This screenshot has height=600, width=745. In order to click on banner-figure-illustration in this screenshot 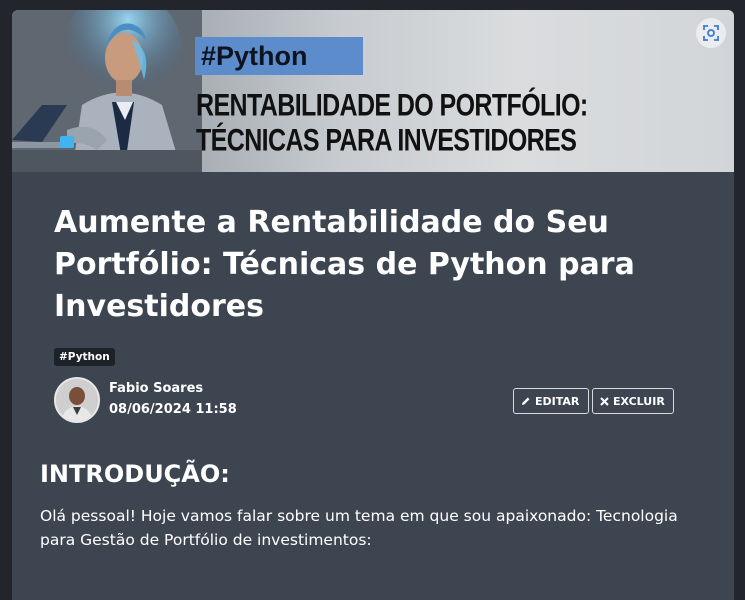, I will do `click(107, 91)`.